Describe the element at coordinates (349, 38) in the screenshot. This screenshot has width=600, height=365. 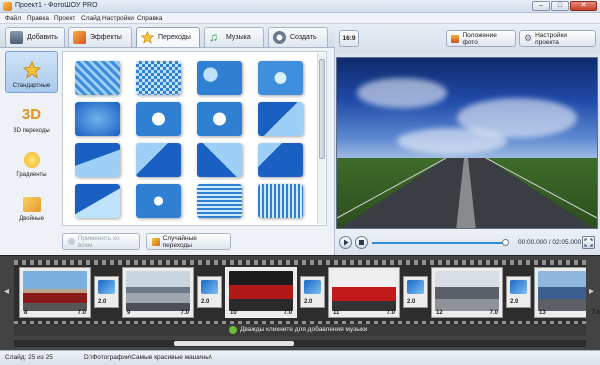
I see `aspect-ratio-button: 16:9` at that location.